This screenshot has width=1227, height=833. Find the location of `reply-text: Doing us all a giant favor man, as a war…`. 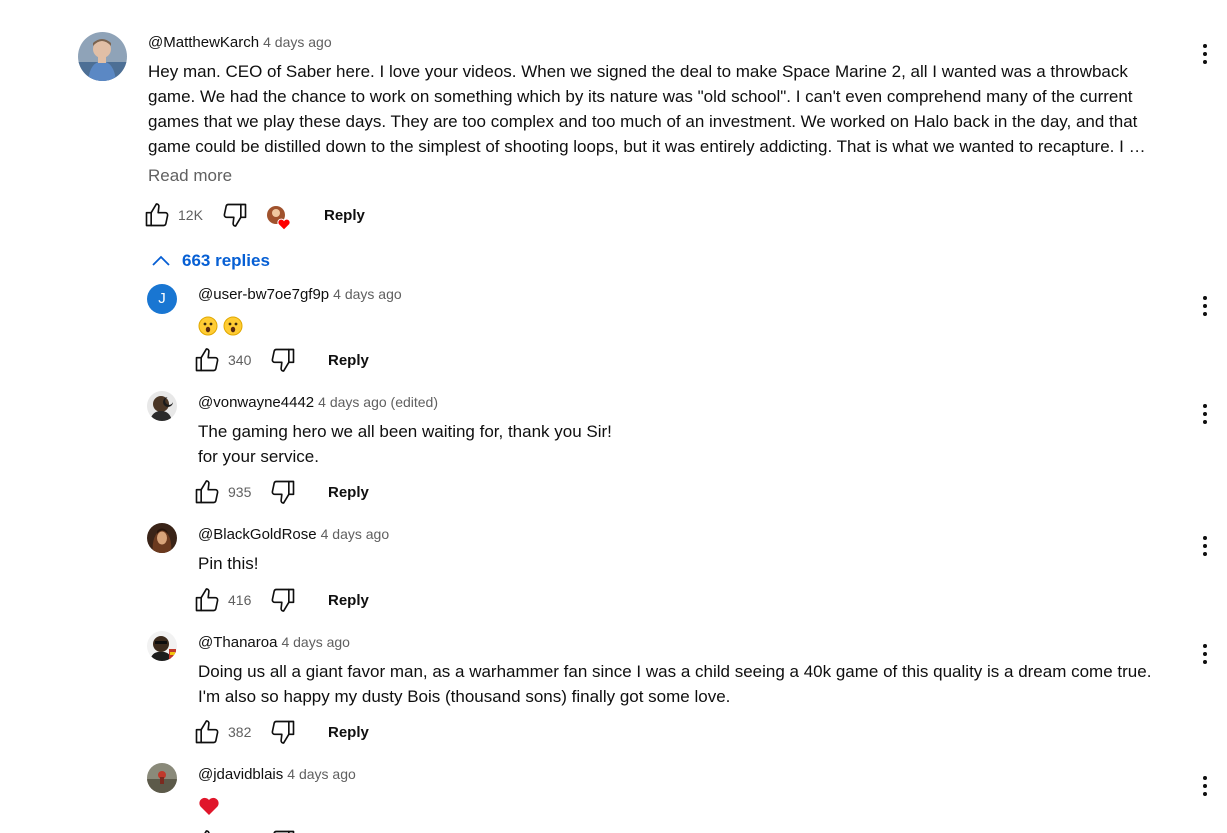

reply-text: Doing us all a giant favor man, as a war… is located at coordinates (674, 684).